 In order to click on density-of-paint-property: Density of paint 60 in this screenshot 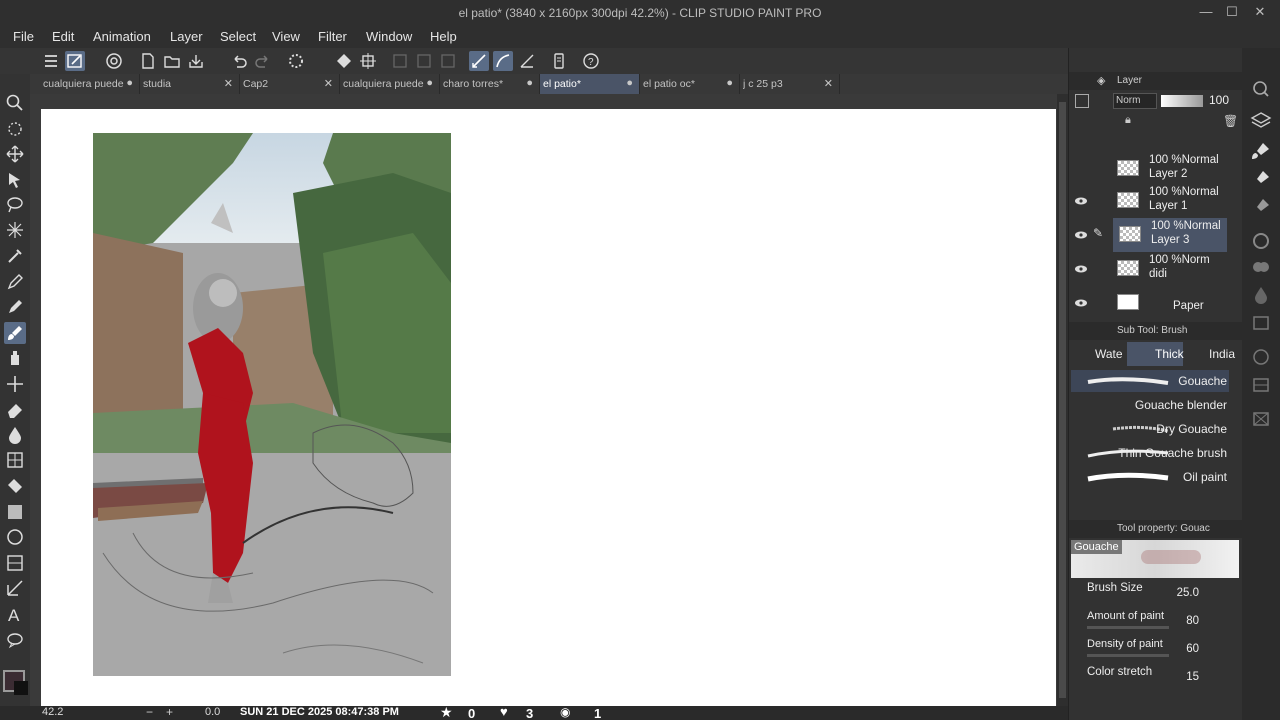, I will do `click(1149, 649)`.